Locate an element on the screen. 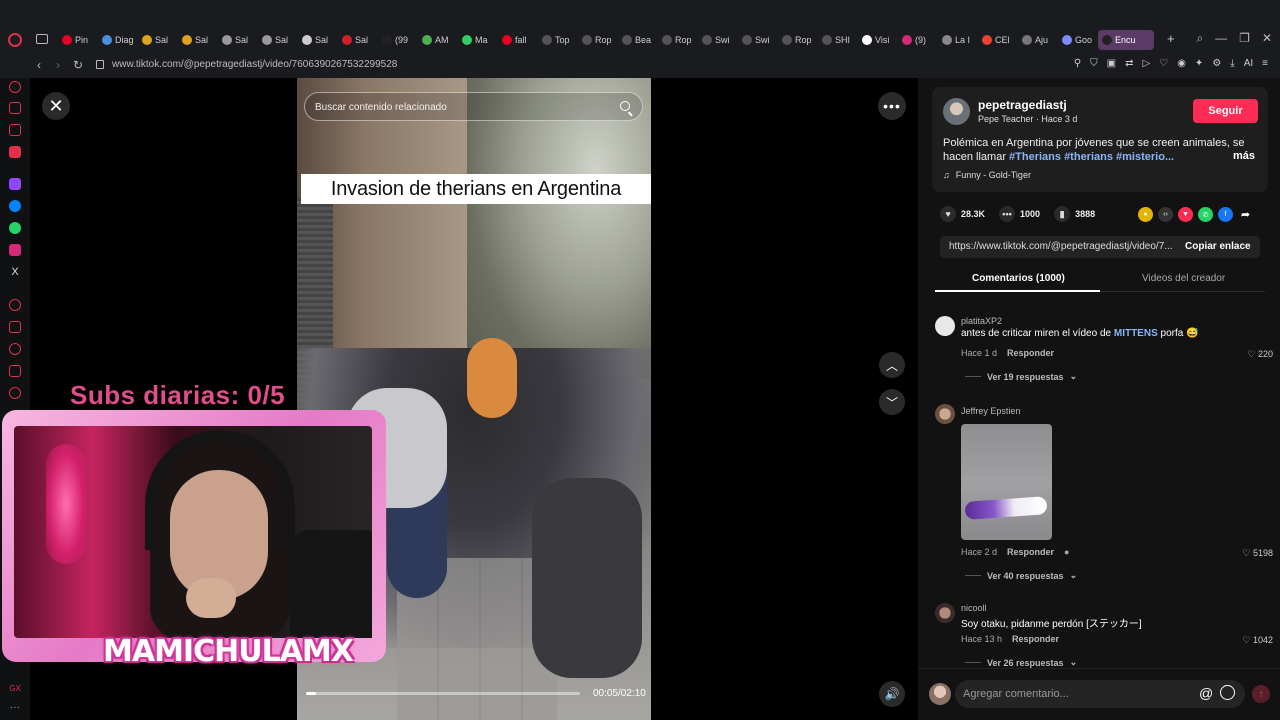 The image size is (1280, 720). volume-button: 🔊 is located at coordinates (892, 694).